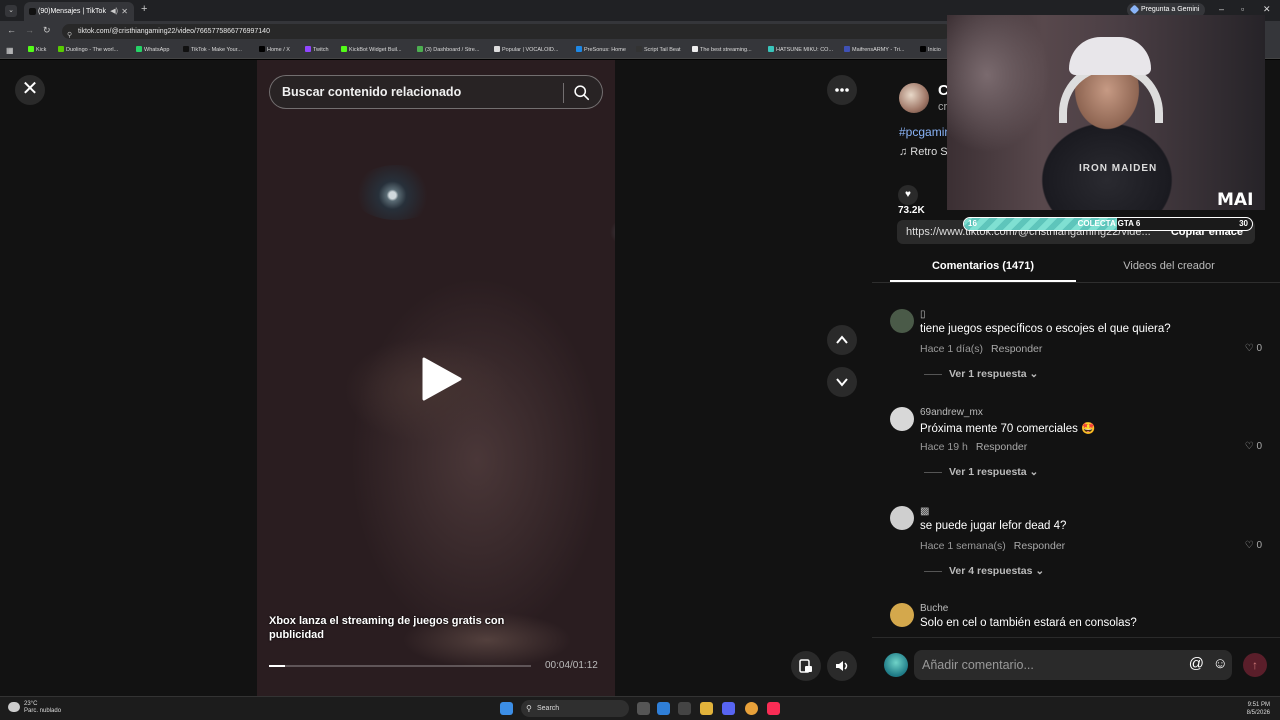 Image resolution: width=1280 pixels, height=720 pixels. I want to click on like-button: ♥73.2K, so click(918, 200).